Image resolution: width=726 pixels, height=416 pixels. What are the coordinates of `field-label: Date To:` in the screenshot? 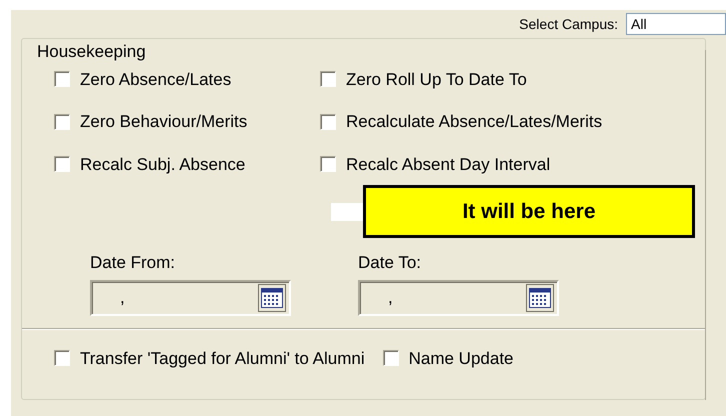 It's located at (390, 263).